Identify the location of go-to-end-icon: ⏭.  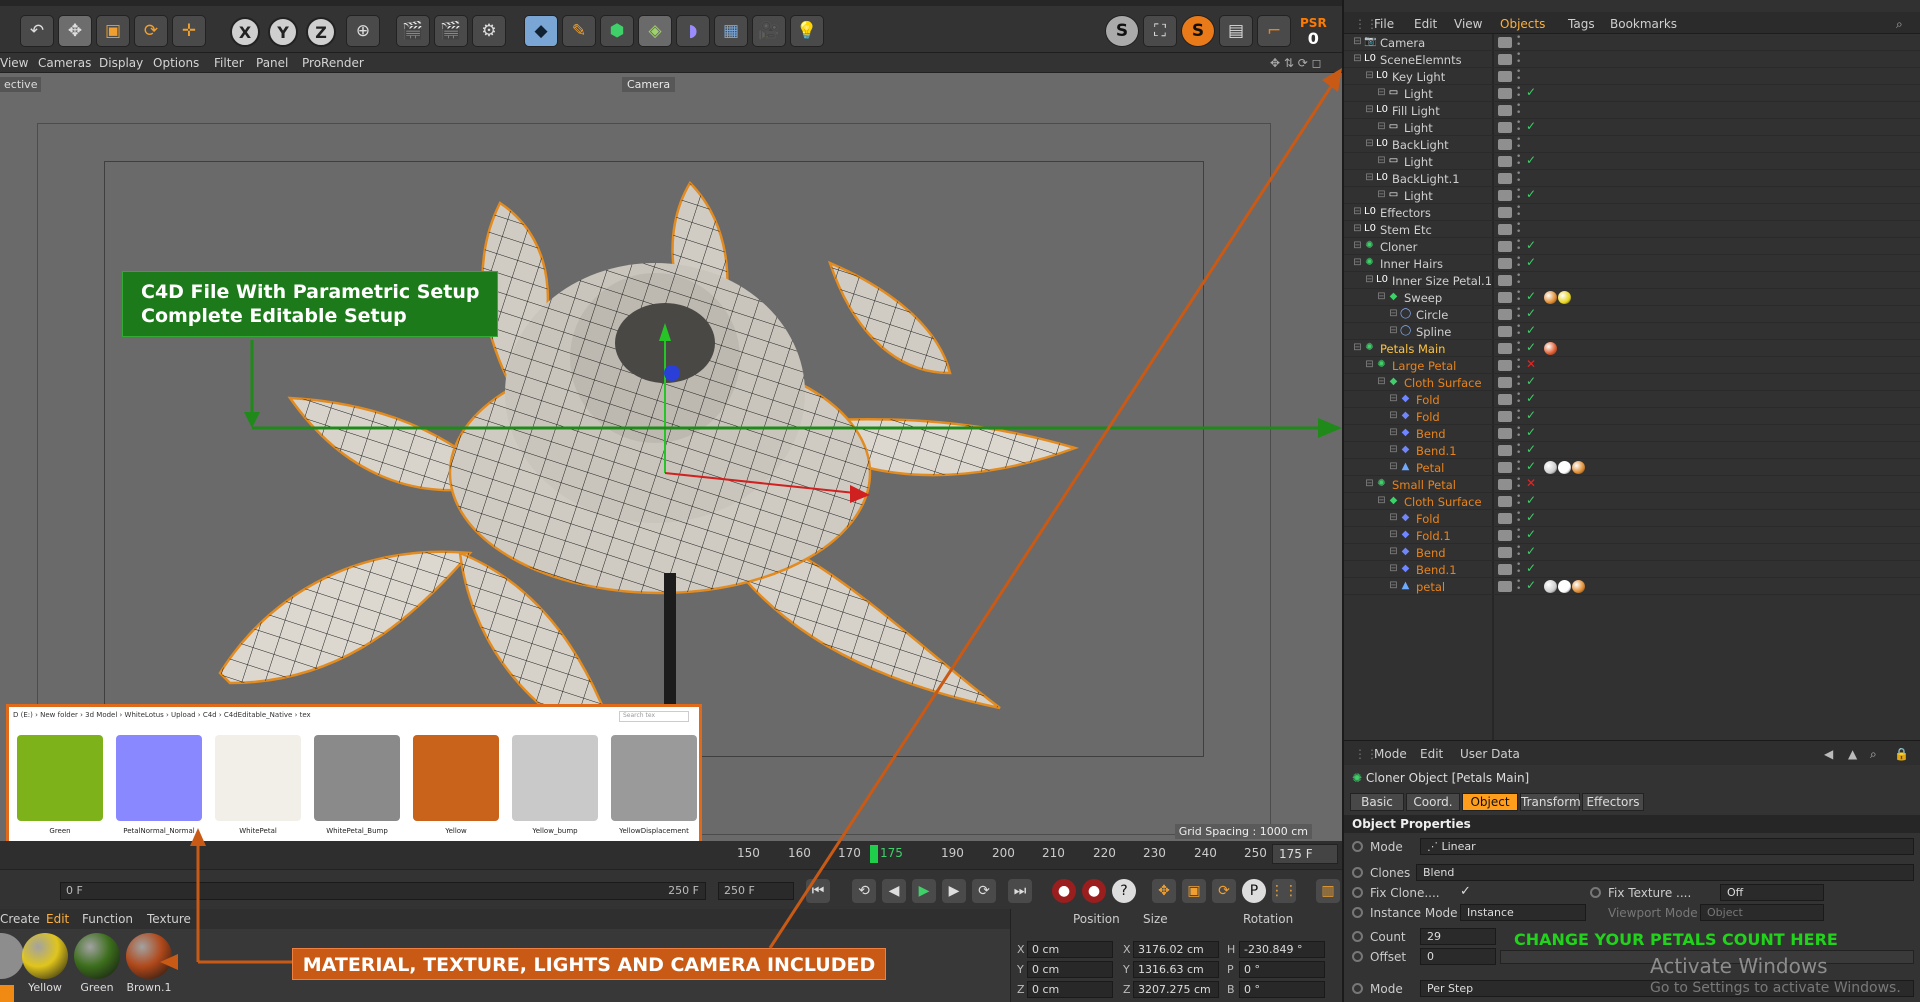
(1020, 891).